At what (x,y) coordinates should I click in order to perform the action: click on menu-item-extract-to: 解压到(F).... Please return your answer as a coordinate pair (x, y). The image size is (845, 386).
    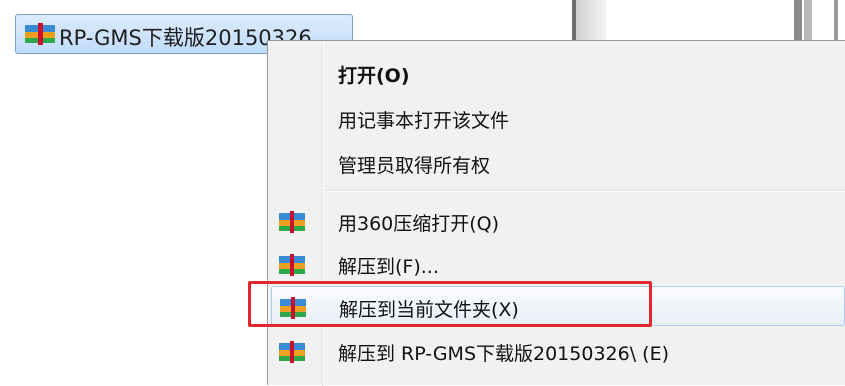
    Looking at the image, I should click on (558, 264).